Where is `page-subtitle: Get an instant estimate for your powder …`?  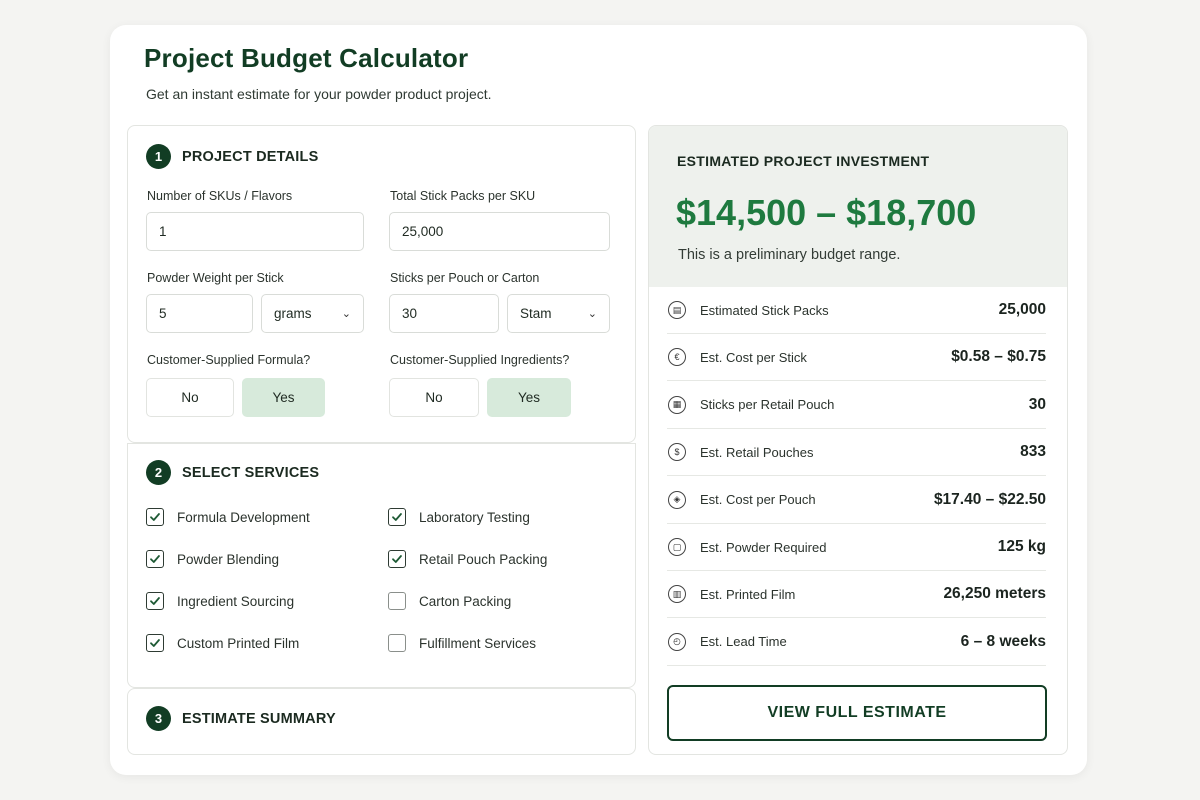
page-subtitle: Get an instant estimate for your powder … is located at coordinates (319, 94).